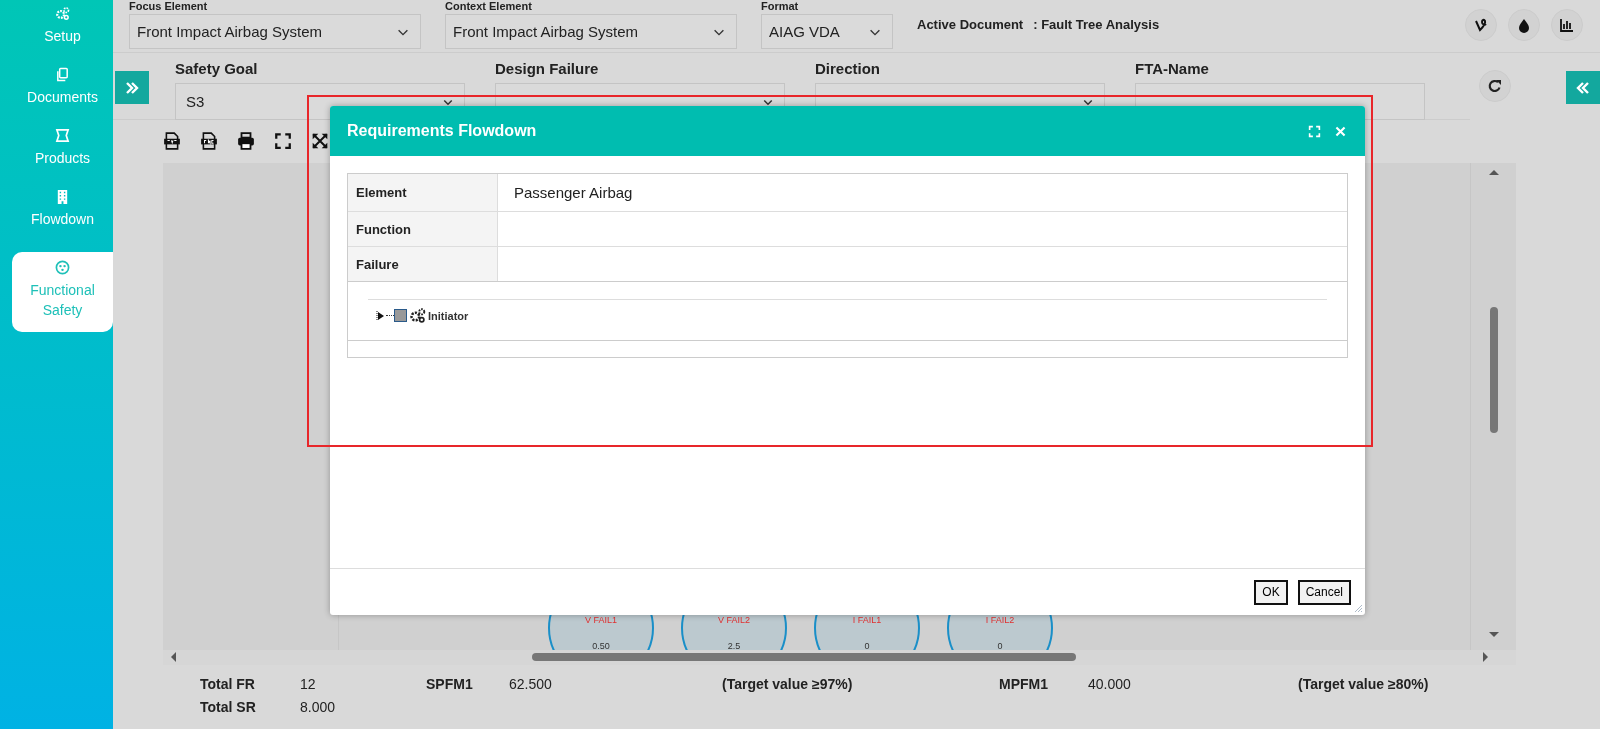 Image resolution: width=1600 pixels, height=729 pixels. What do you see at coordinates (423, 229) in the screenshot?
I see `table-cell: Function` at bounding box center [423, 229].